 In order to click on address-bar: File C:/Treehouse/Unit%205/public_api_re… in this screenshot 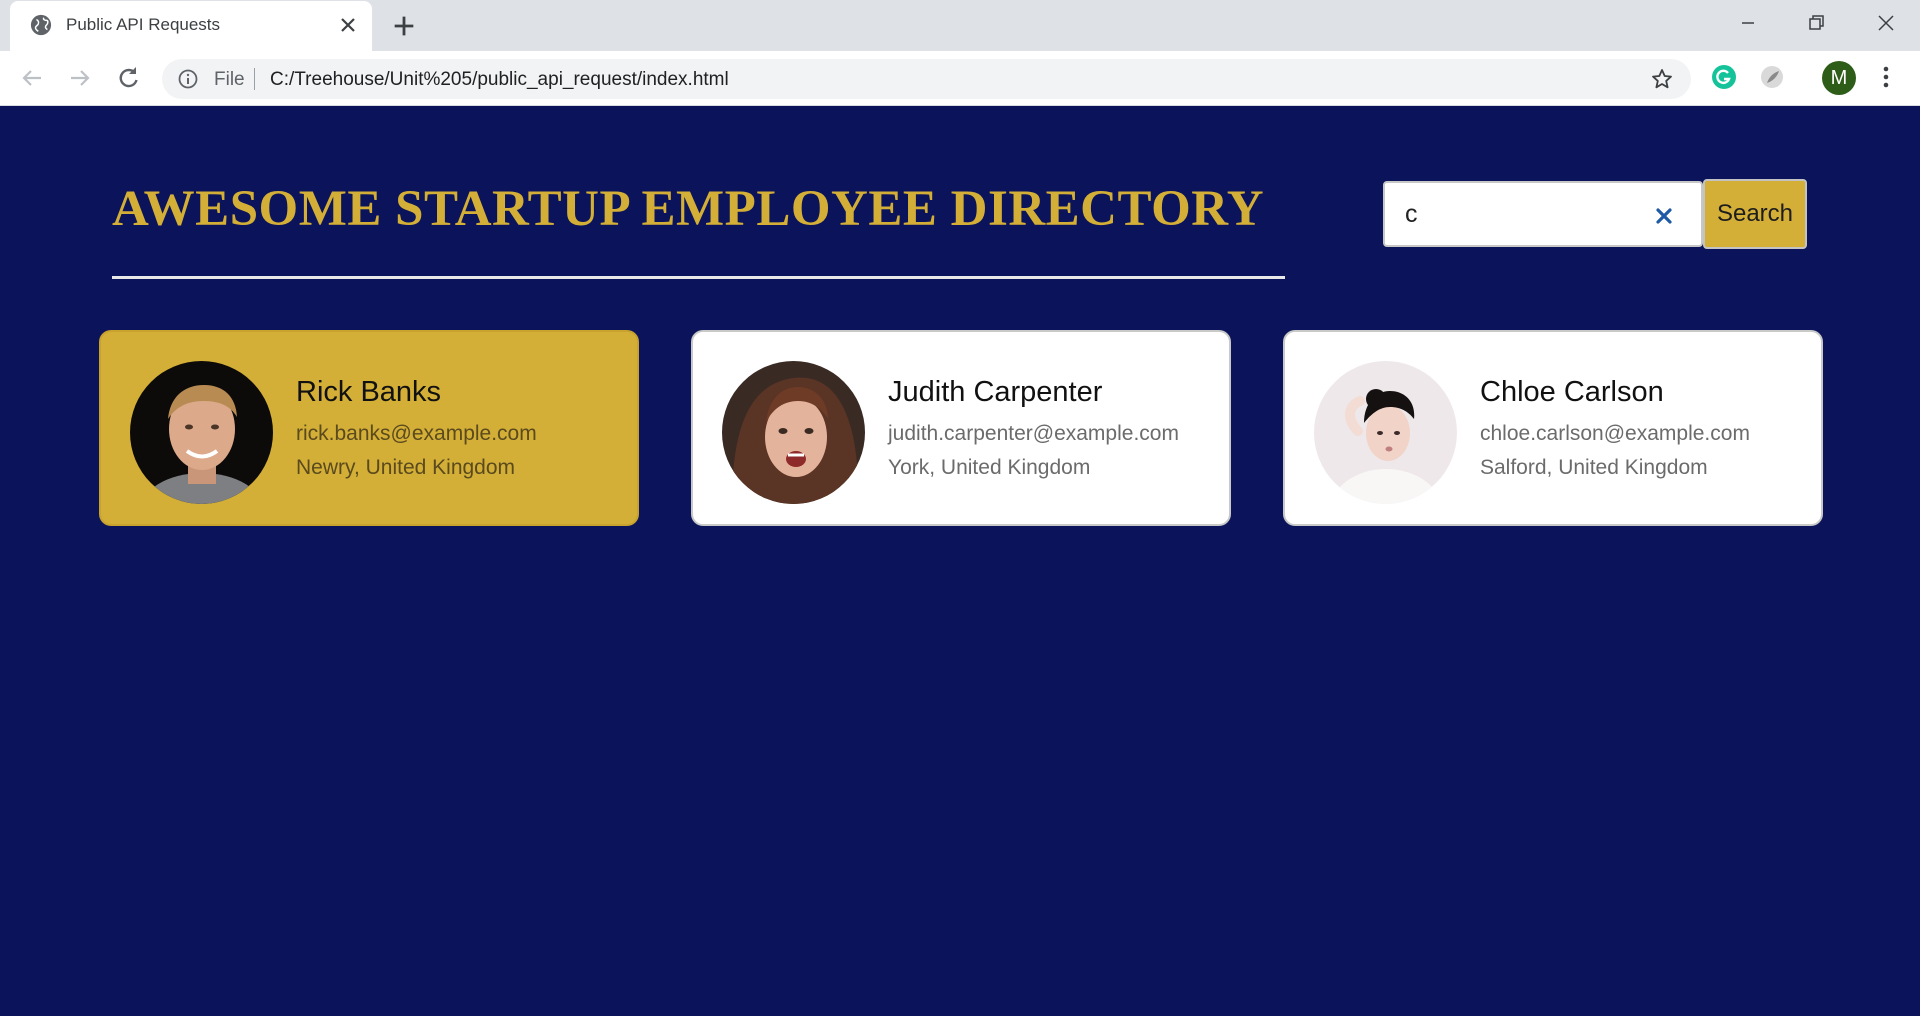, I will do `click(926, 79)`.